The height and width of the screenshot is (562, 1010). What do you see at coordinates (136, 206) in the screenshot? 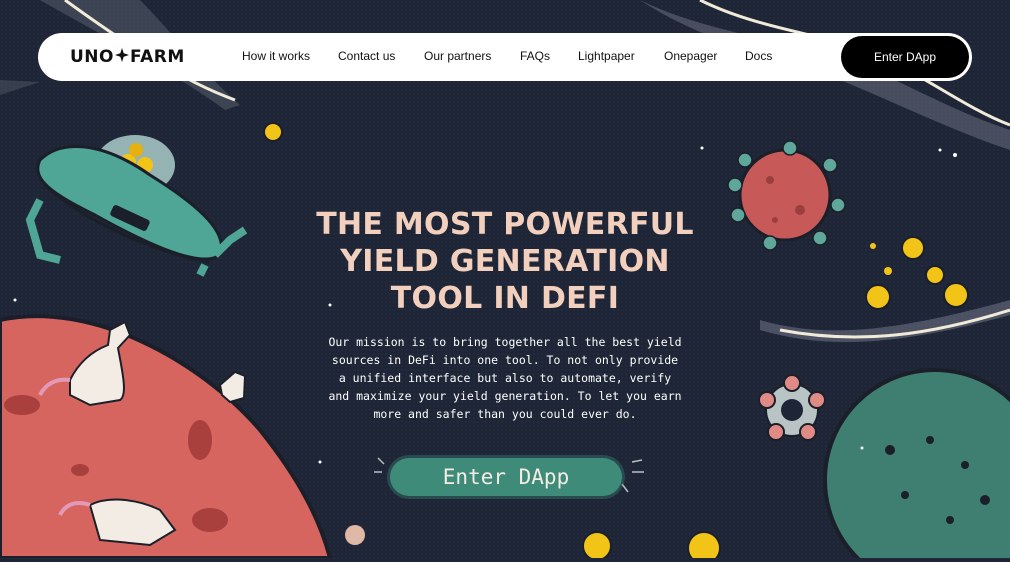
I see `ufo-robot-illustration` at bounding box center [136, 206].